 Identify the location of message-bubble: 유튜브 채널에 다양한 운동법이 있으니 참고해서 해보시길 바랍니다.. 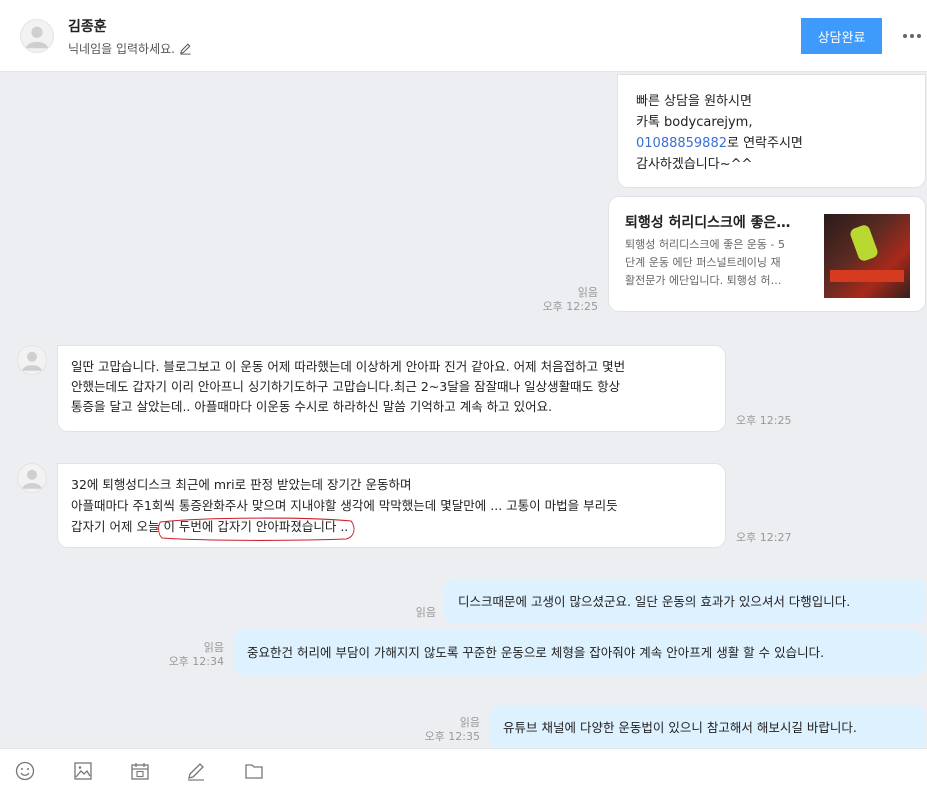
(707, 727).